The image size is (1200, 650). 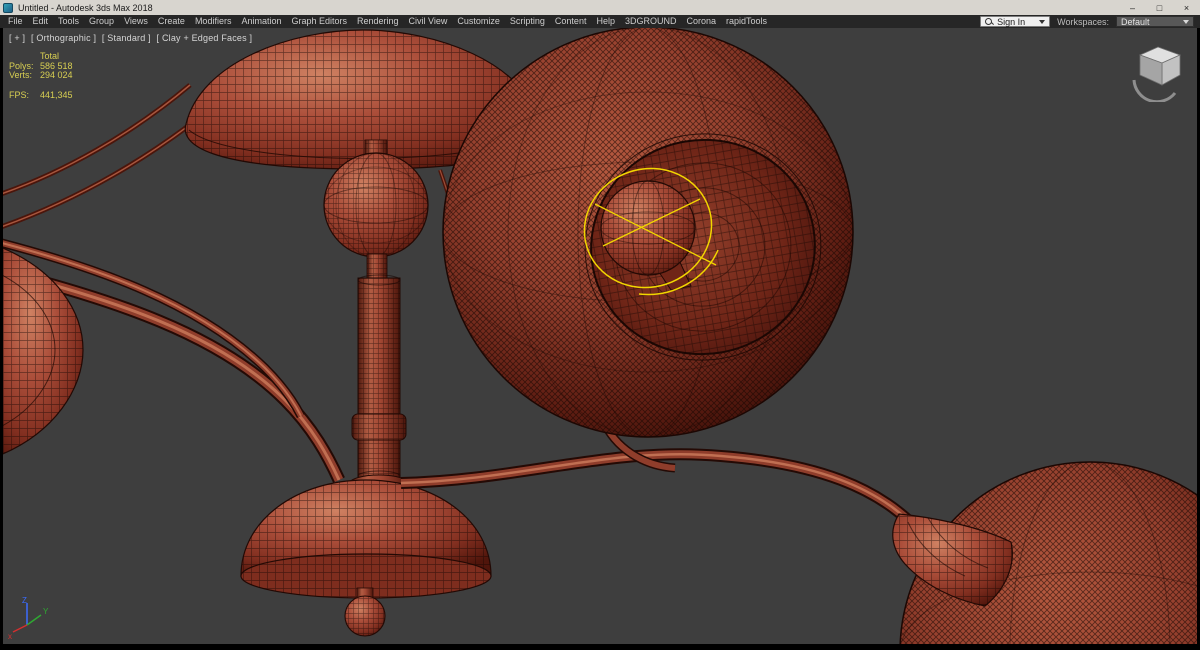 I want to click on stats-verts-label: Verts:, so click(x=21, y=75).